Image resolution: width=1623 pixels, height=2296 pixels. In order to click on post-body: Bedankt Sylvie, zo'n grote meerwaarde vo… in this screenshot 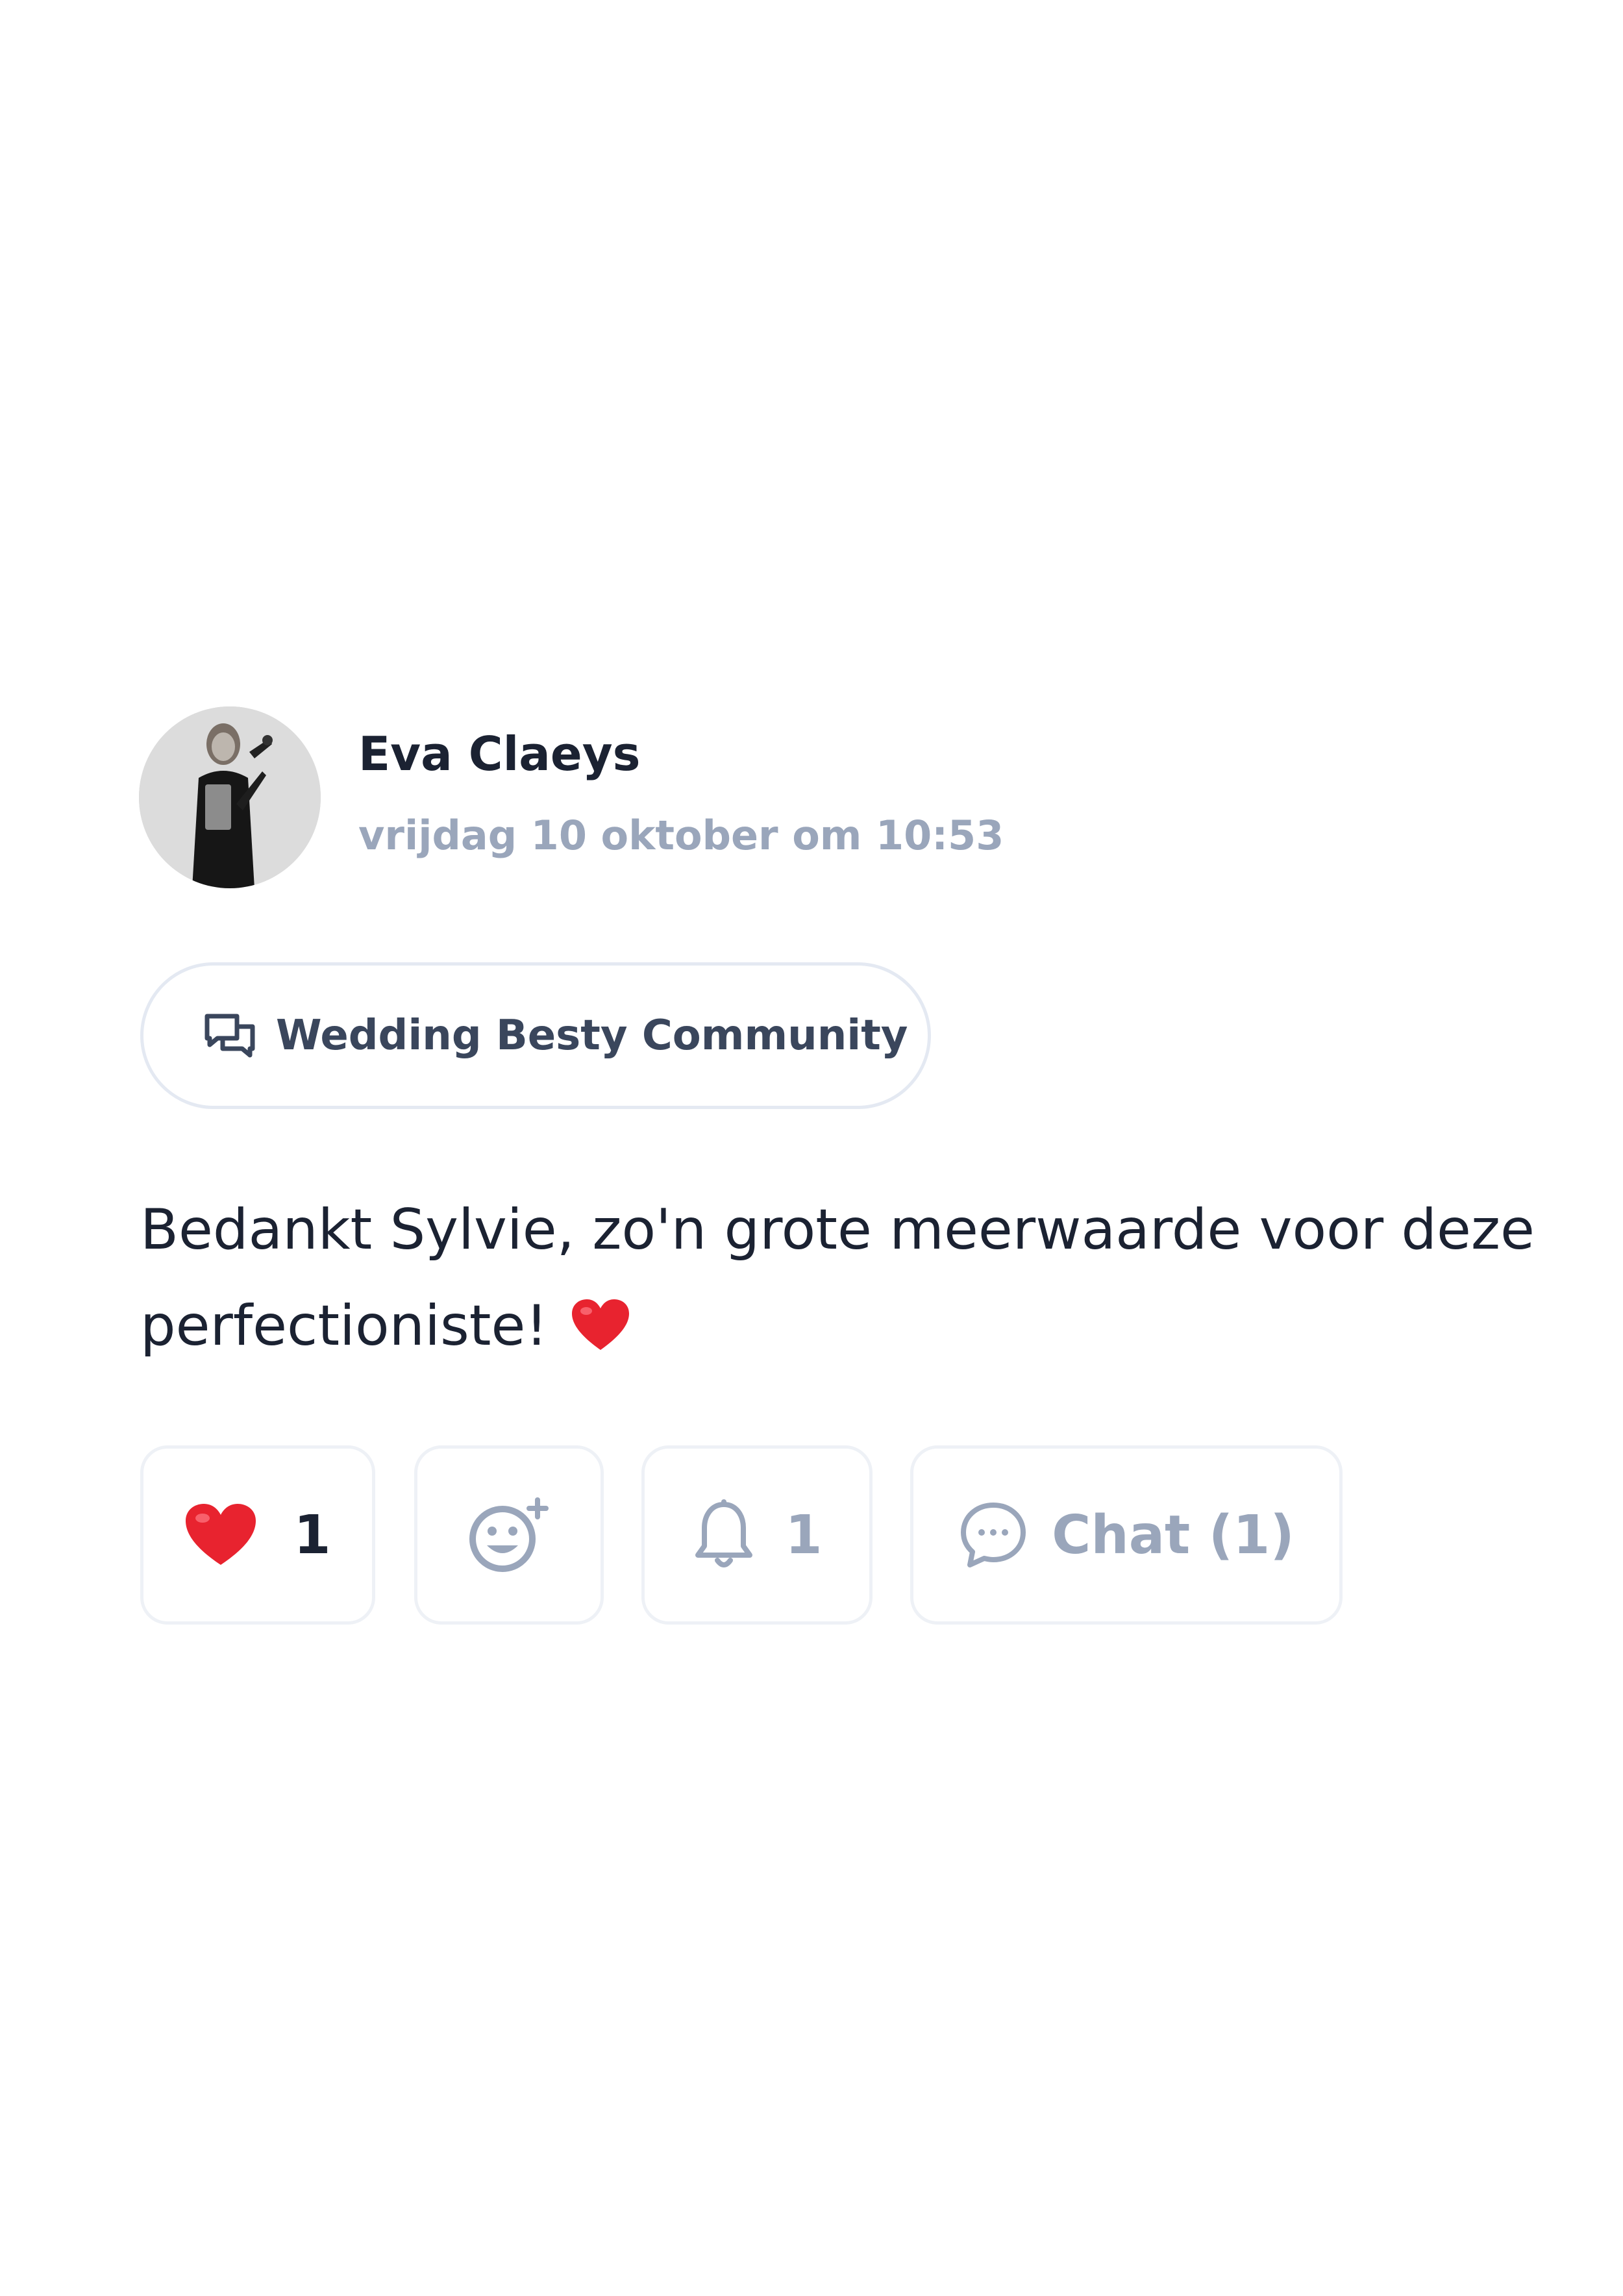, I will do `click(870, 1278)`.